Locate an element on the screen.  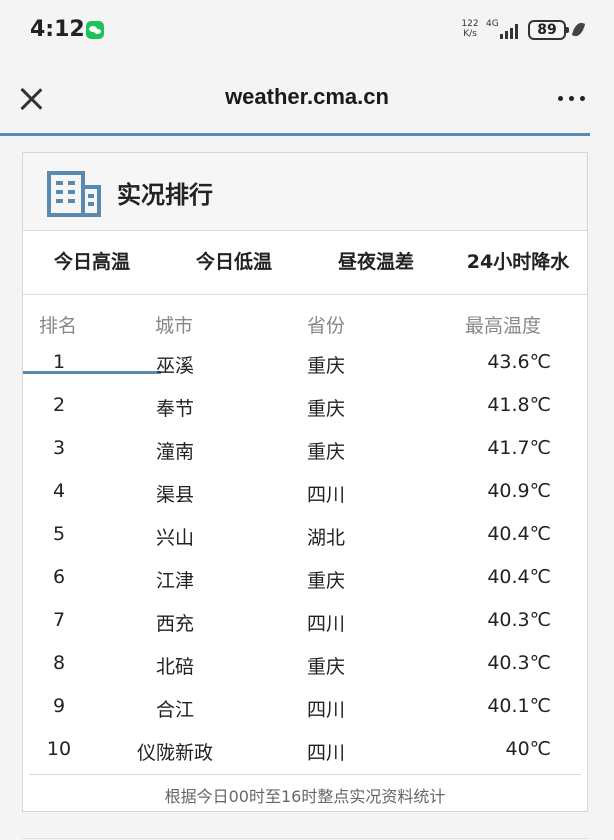
table-header: 排名 城市 省份 最高温度 is located at coordinates (305, 323).